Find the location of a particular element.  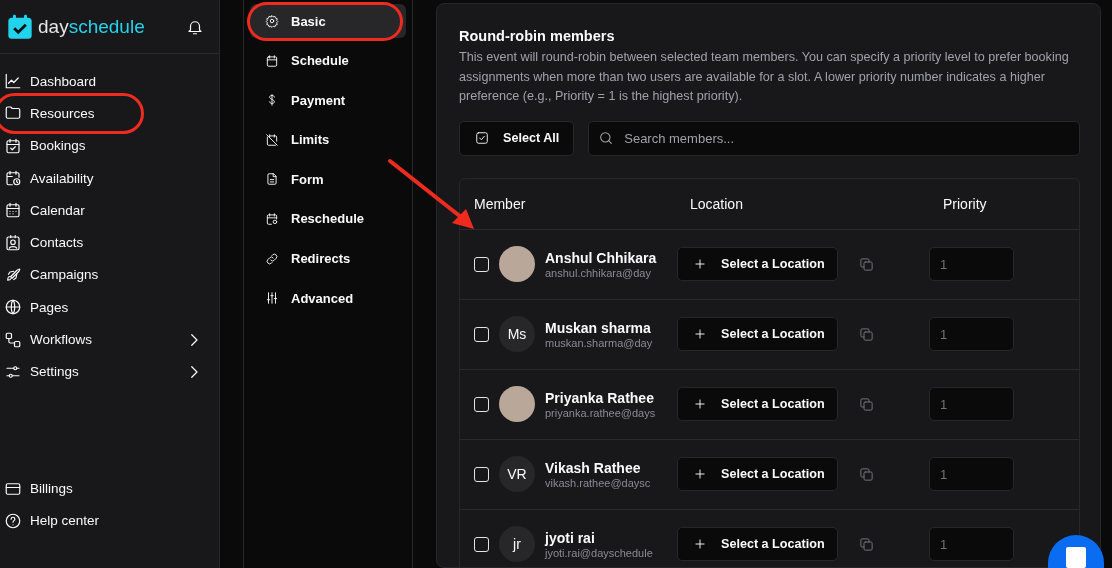

member-email: anshul.chhikara@day is located at coordinates (598, 272).